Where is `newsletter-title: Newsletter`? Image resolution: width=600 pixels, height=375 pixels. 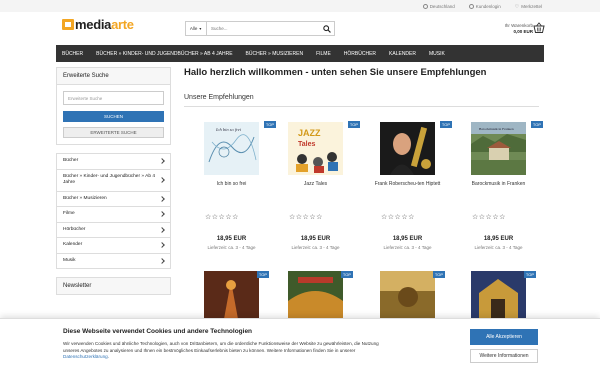
newsletter-title: Newsletter is located at coordinates (113, 286).